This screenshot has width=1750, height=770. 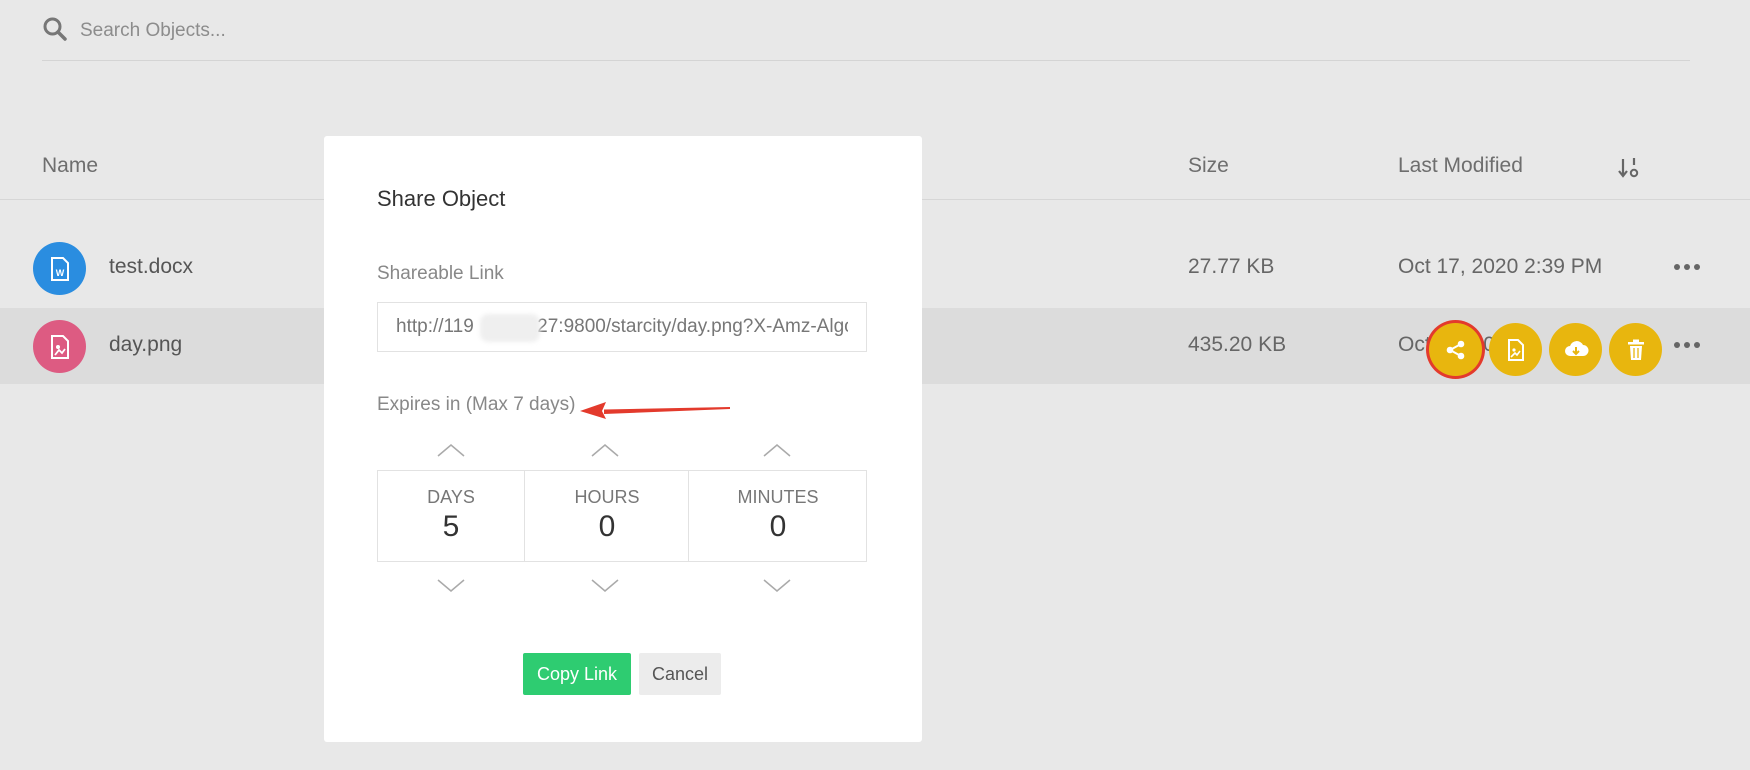 I want to click on svg-text: W, so click(x=59, y=273).